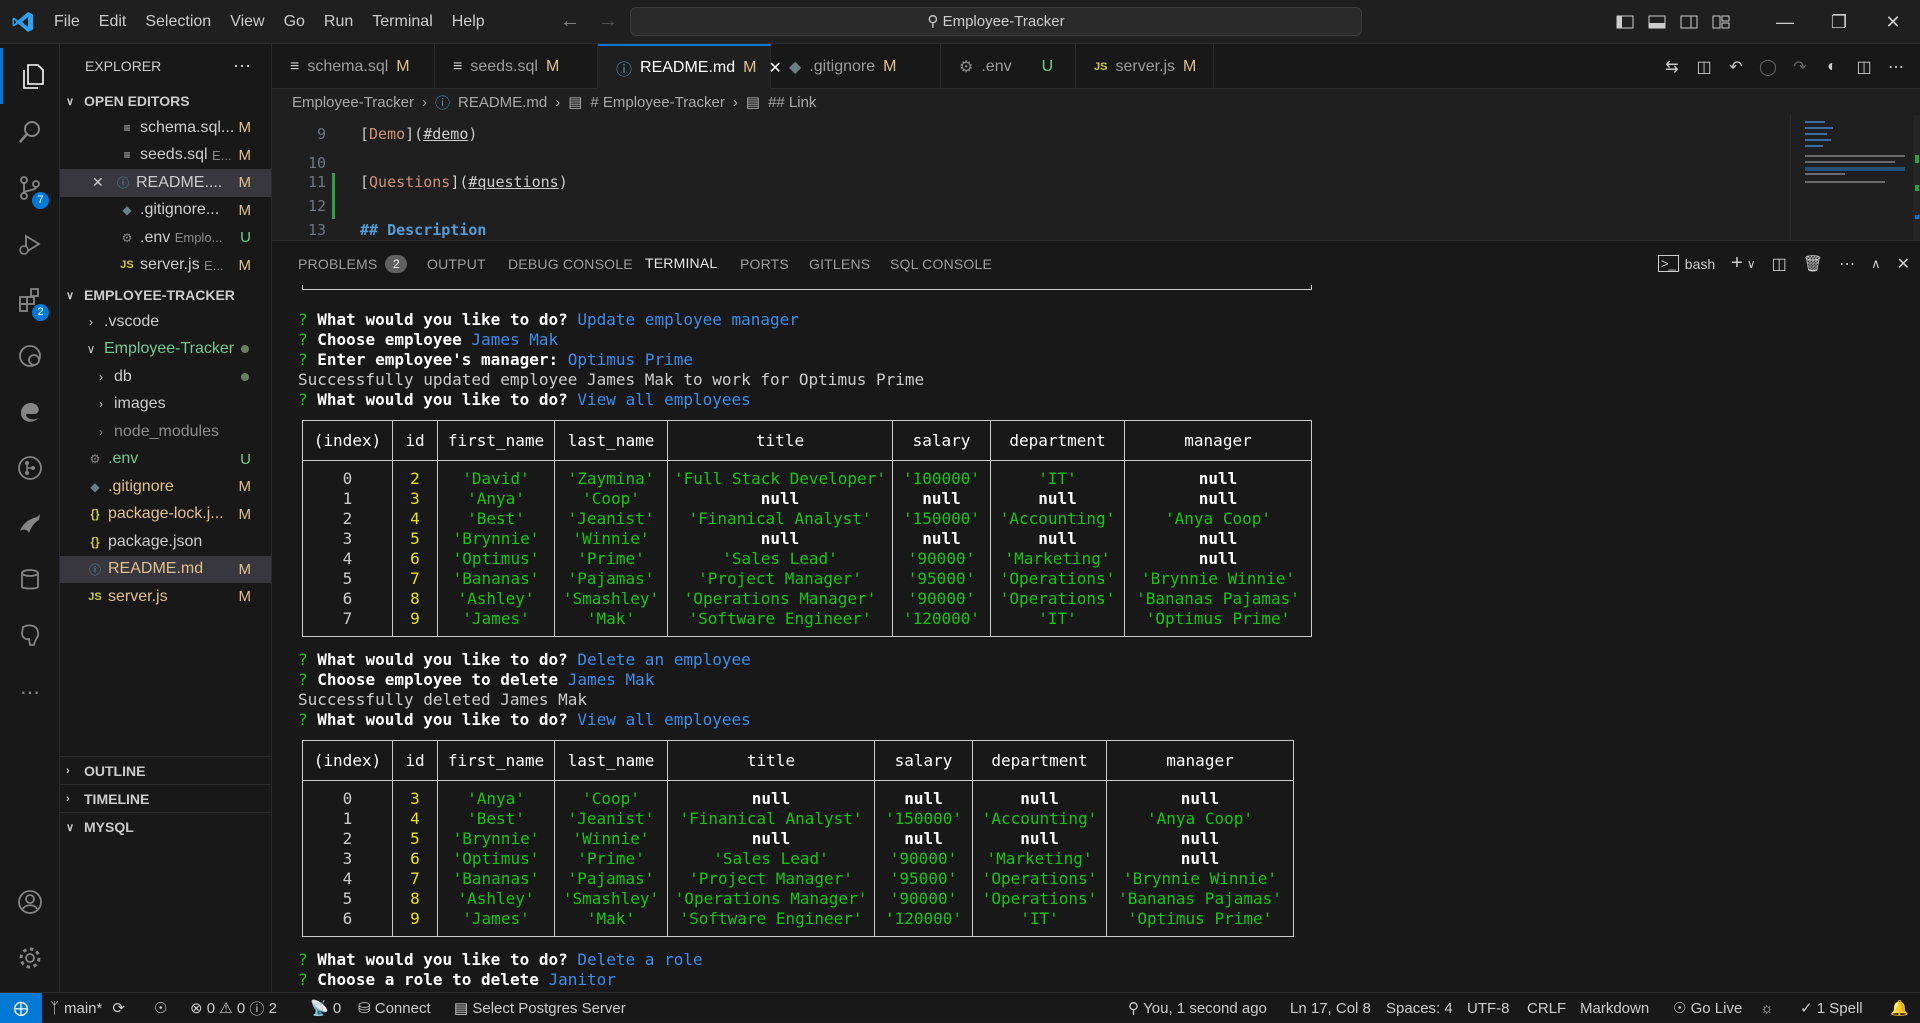  Describe the element at coordinates (294, 22) in the screenshot. I see `menu-go: Go` at that location.